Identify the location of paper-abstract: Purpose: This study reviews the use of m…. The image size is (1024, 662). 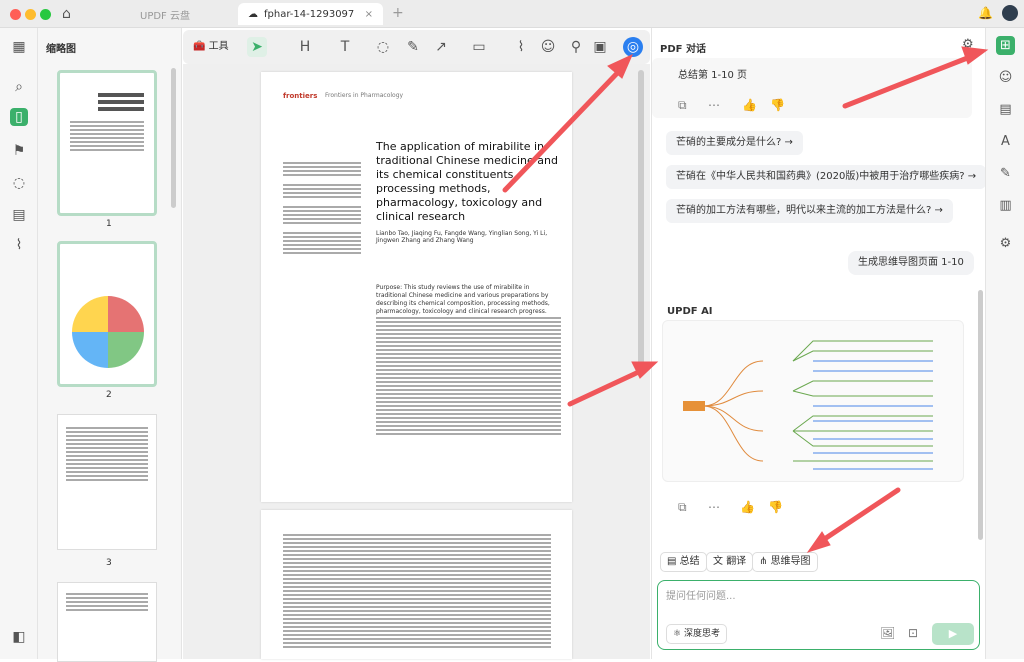
(463, 299).